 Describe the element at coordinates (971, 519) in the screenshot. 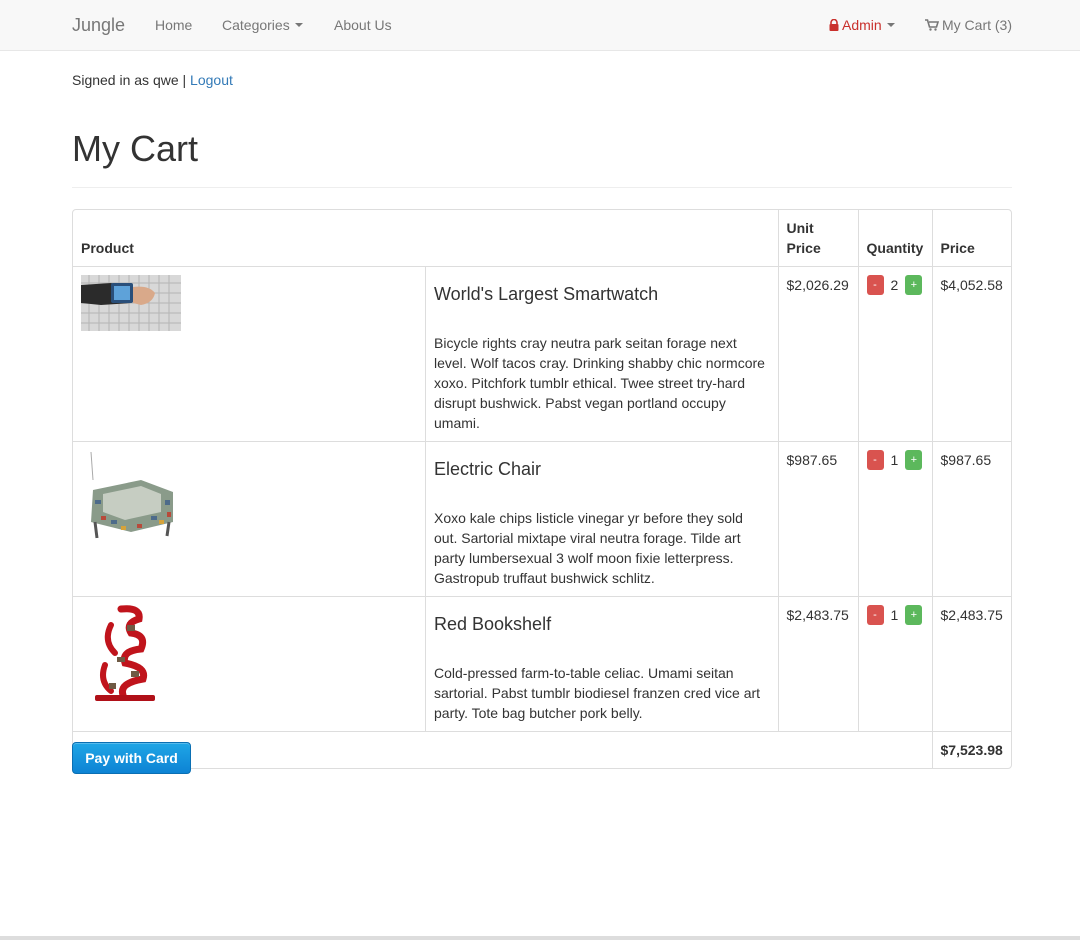

I see `price-cell: $987.65` at that location.